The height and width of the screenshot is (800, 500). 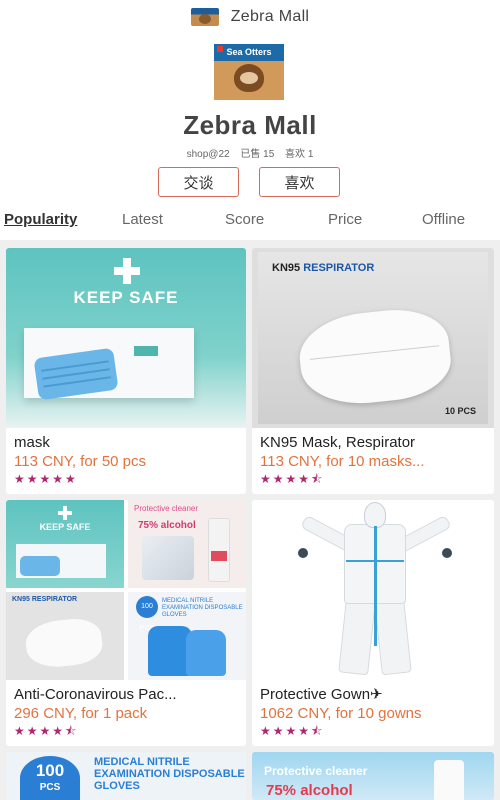 I want to click on rating-stars: ★★★★★, so click(x=46, y=479).